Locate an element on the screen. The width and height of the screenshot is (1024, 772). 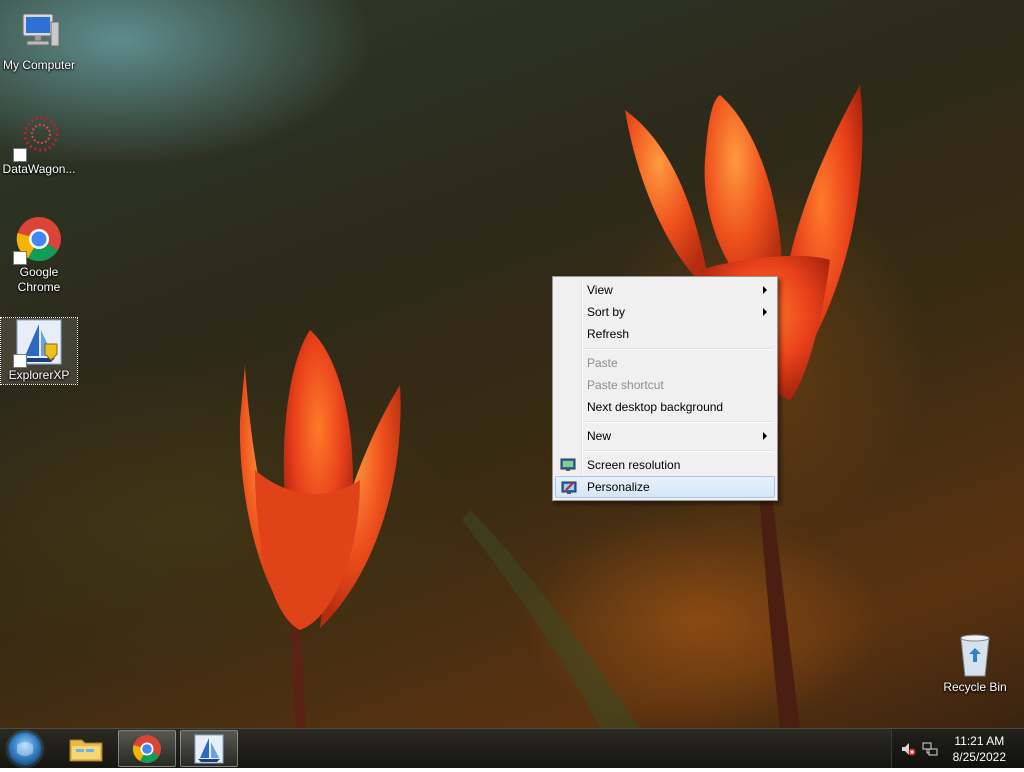
desktop-icon-label: Google Chrome is located at coordinates (39, 279).